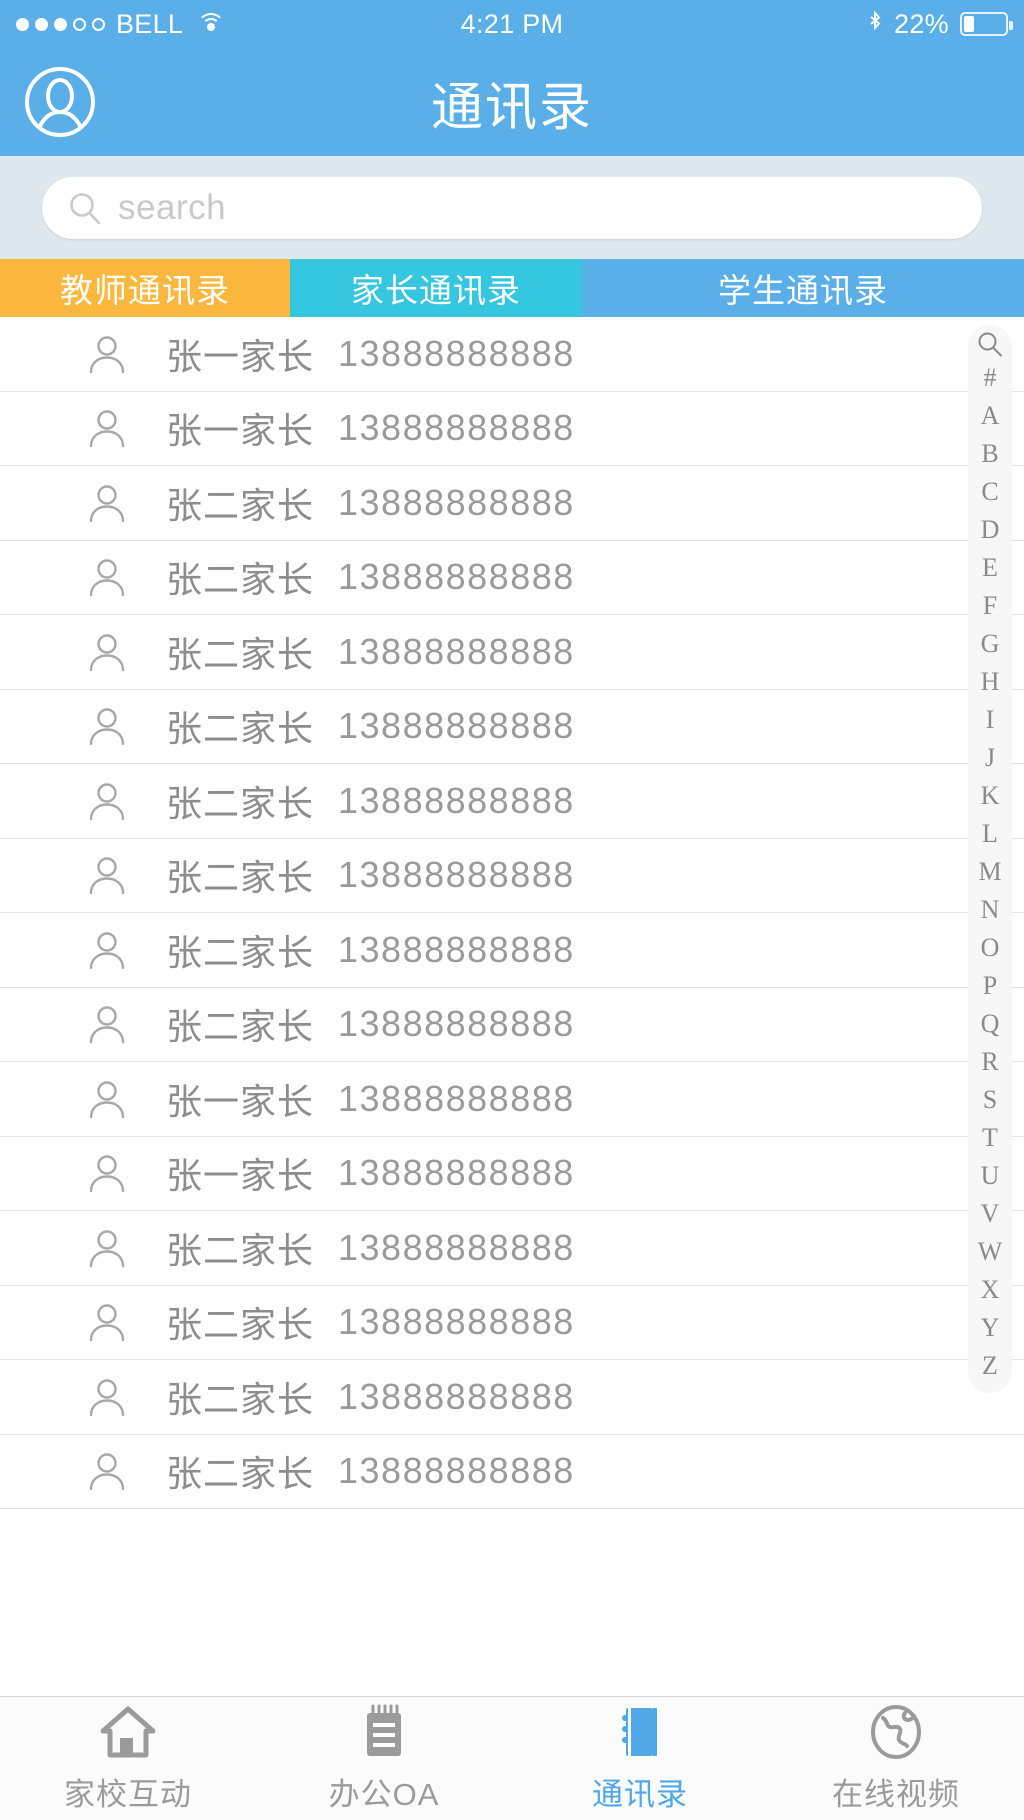  I want to click on alpha-index-letter: F, so click(990, 606).